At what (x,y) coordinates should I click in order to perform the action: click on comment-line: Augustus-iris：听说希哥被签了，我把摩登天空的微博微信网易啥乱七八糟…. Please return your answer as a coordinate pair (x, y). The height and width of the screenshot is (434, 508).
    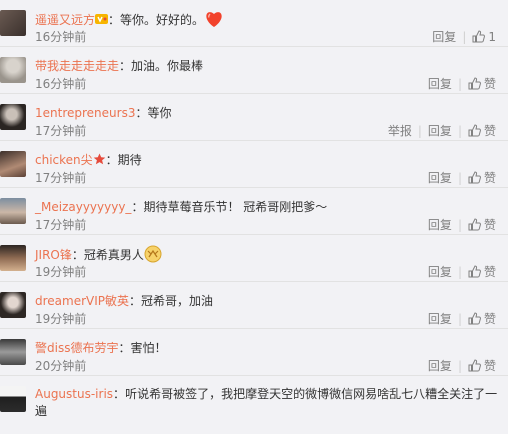
    Looking at the image, I should click on (267, 403).